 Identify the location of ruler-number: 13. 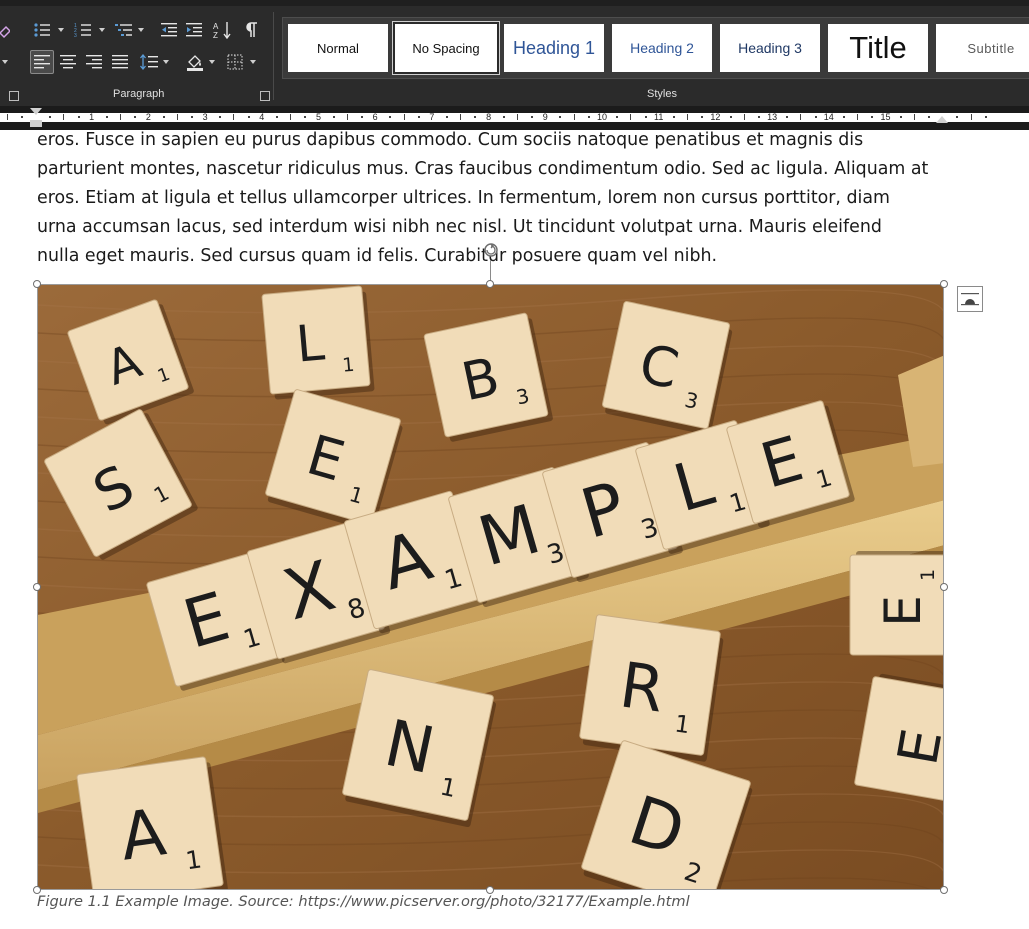
(772, 117).